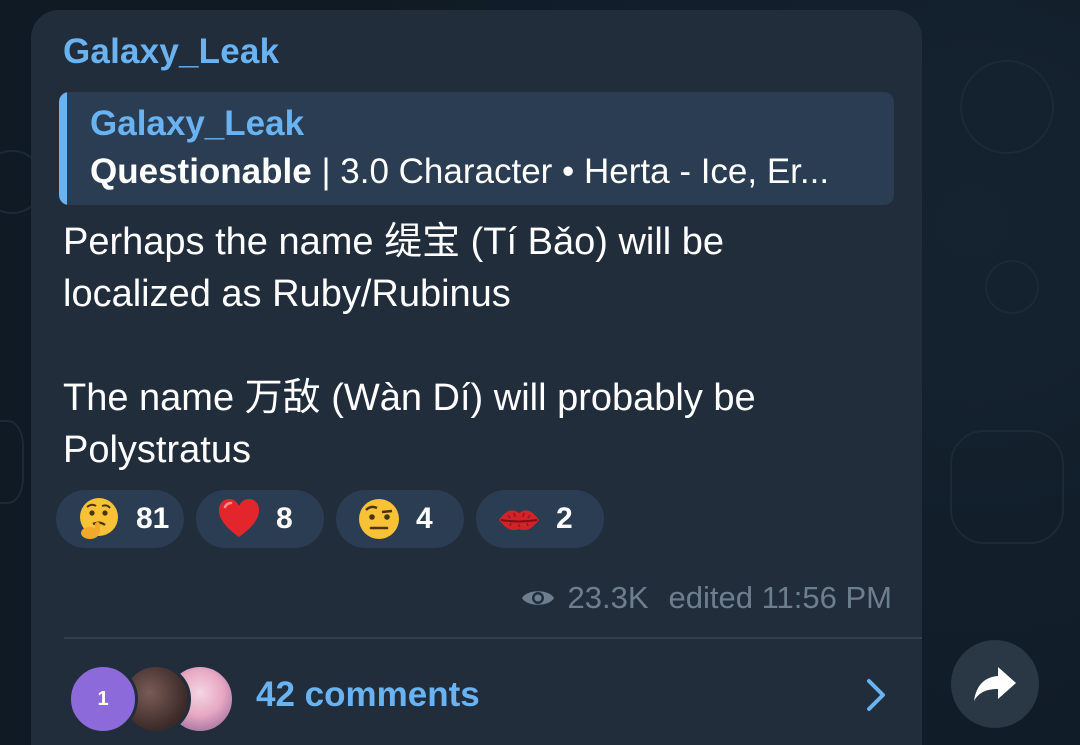 The width and height of the screenshot is (1080, 745). Describe the element at coordinates (63, 148) in the screenshot. I see `reply-accent-bar` at that location.